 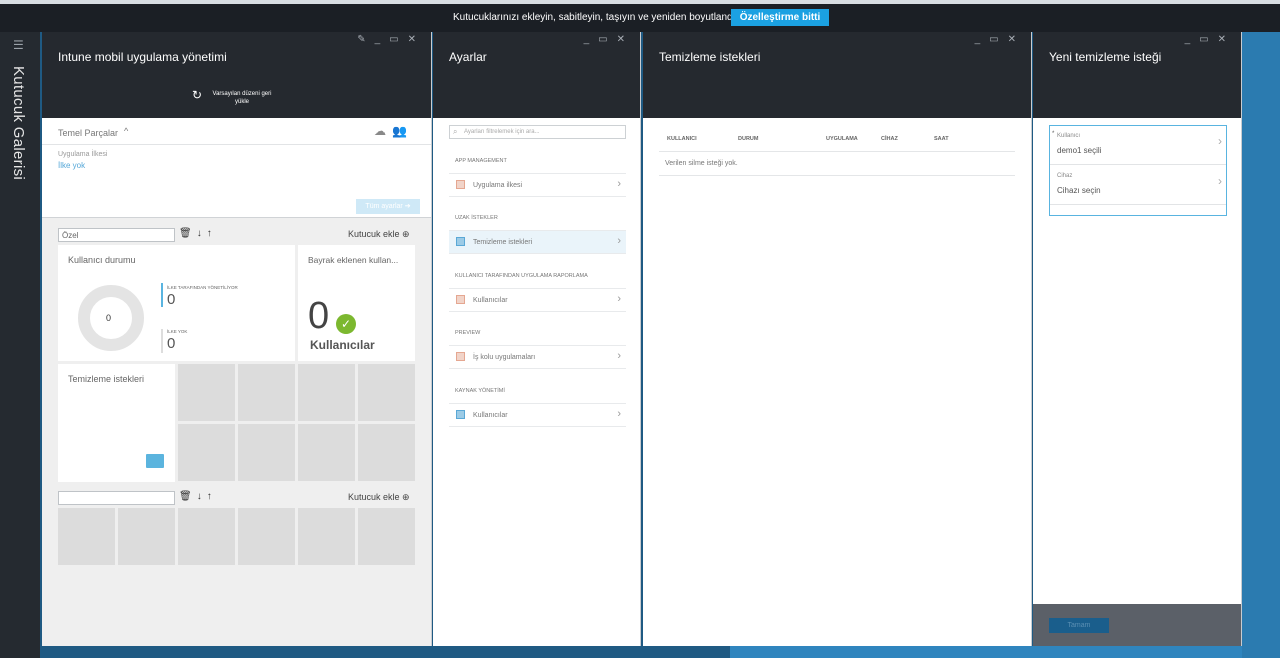 What do you see at coordinates (537, 185) in the screenshot?
I see `settings-item-app-policy: Uygulama ilkesi ›` at bounding box center [537, 185].